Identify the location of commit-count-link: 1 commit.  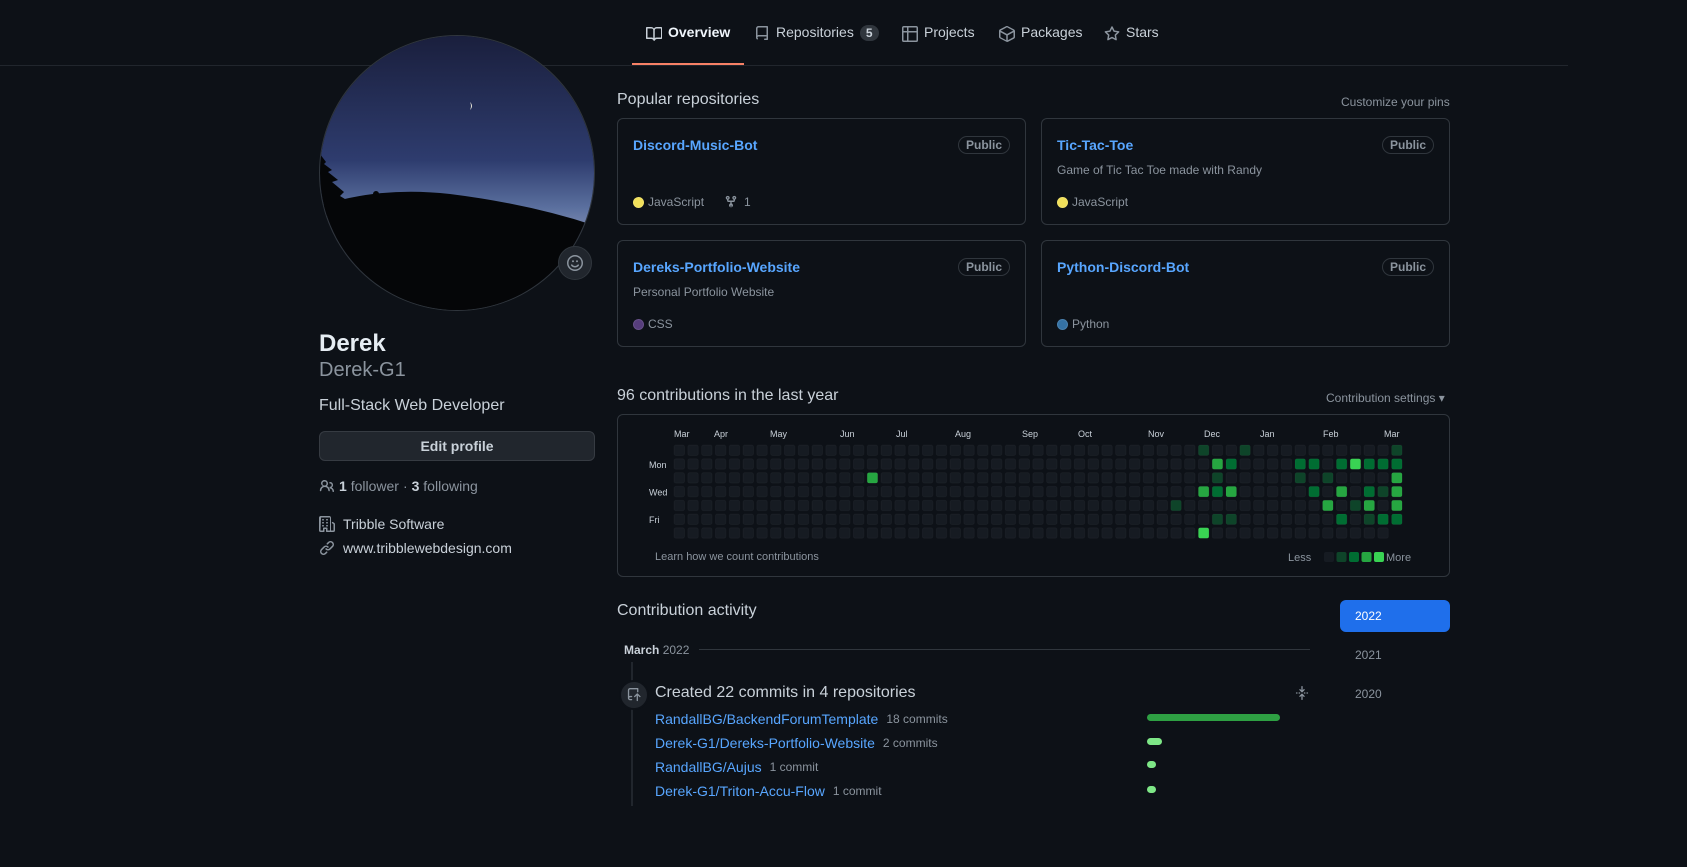
(794, 767).